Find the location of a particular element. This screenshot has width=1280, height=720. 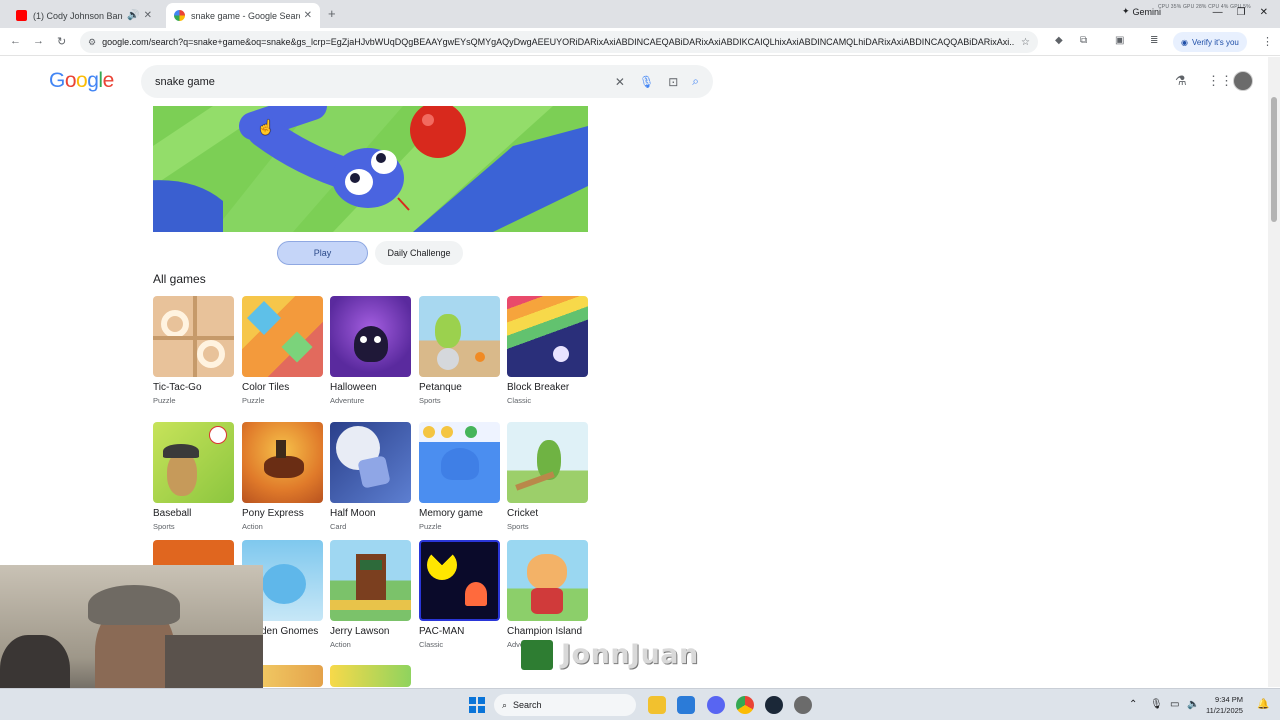

extension-icon: ◆ is located at coordinates (1059, 40).